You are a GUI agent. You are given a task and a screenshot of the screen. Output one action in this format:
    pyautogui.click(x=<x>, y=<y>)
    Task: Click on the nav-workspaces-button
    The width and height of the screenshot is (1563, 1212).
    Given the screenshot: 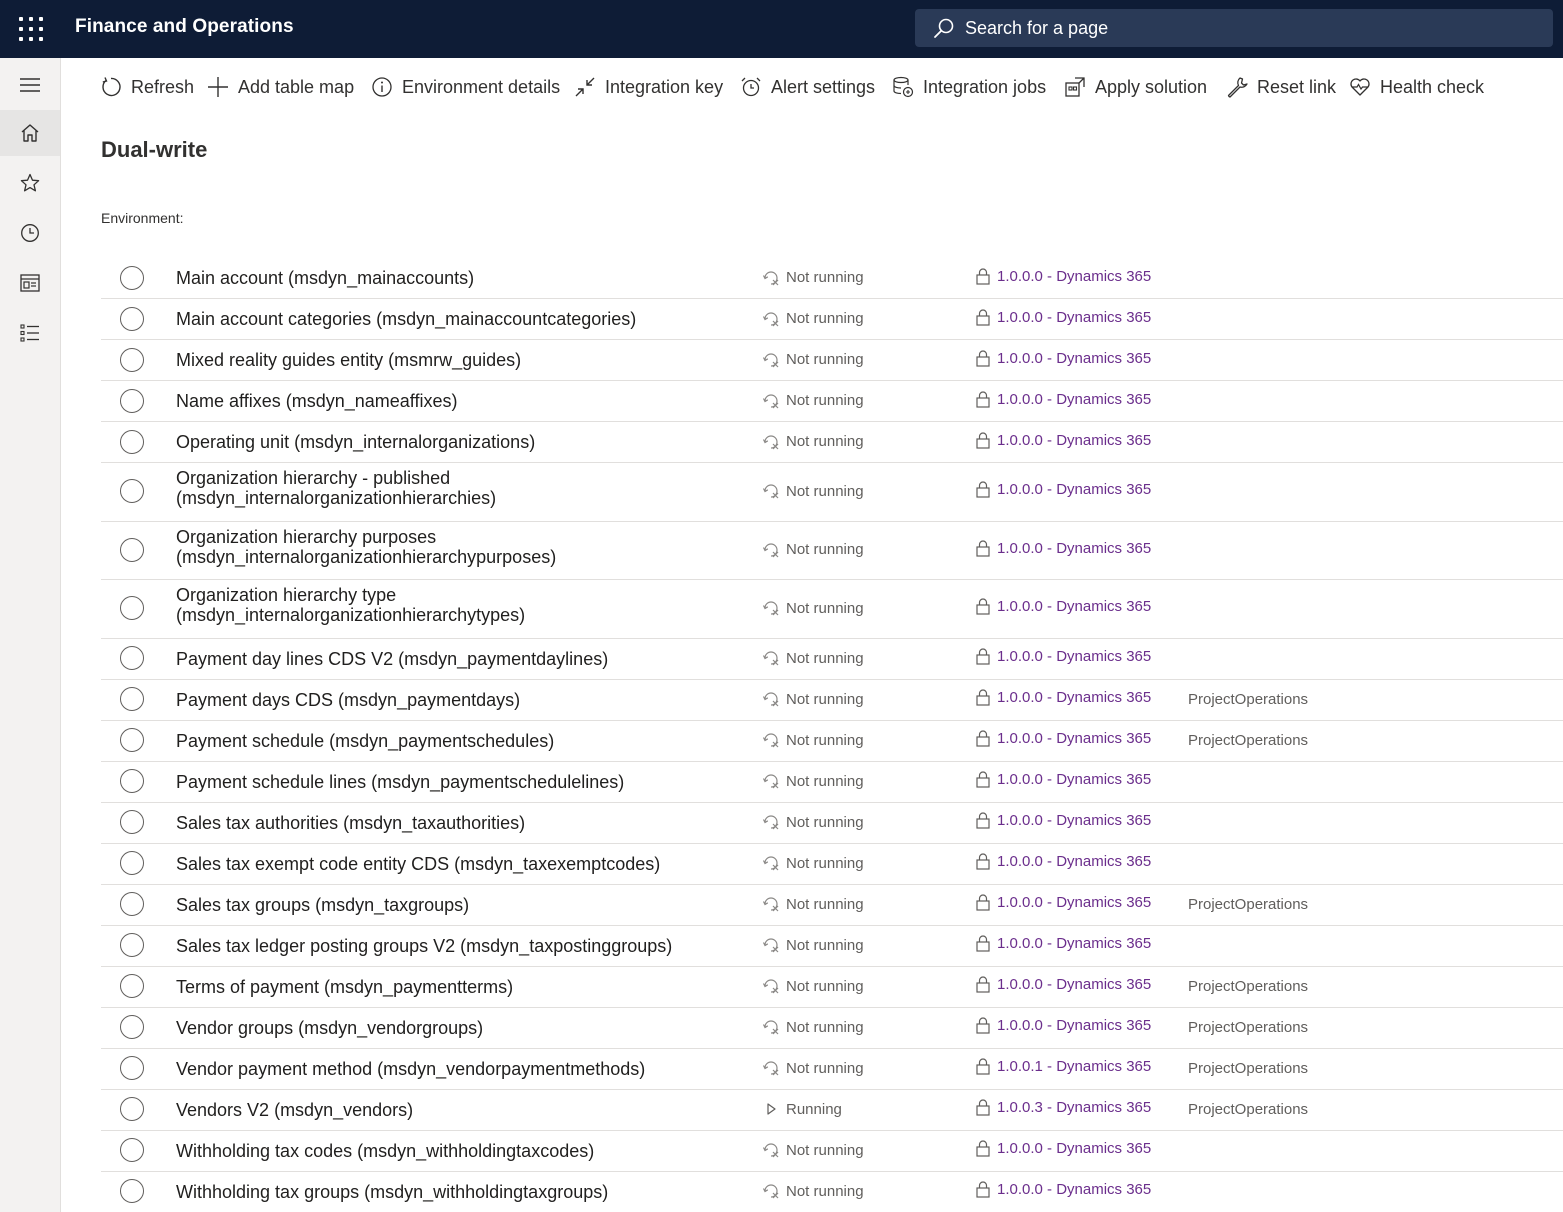 What is the action you would take?
    pyautogui.click(x=30, y=283)
    